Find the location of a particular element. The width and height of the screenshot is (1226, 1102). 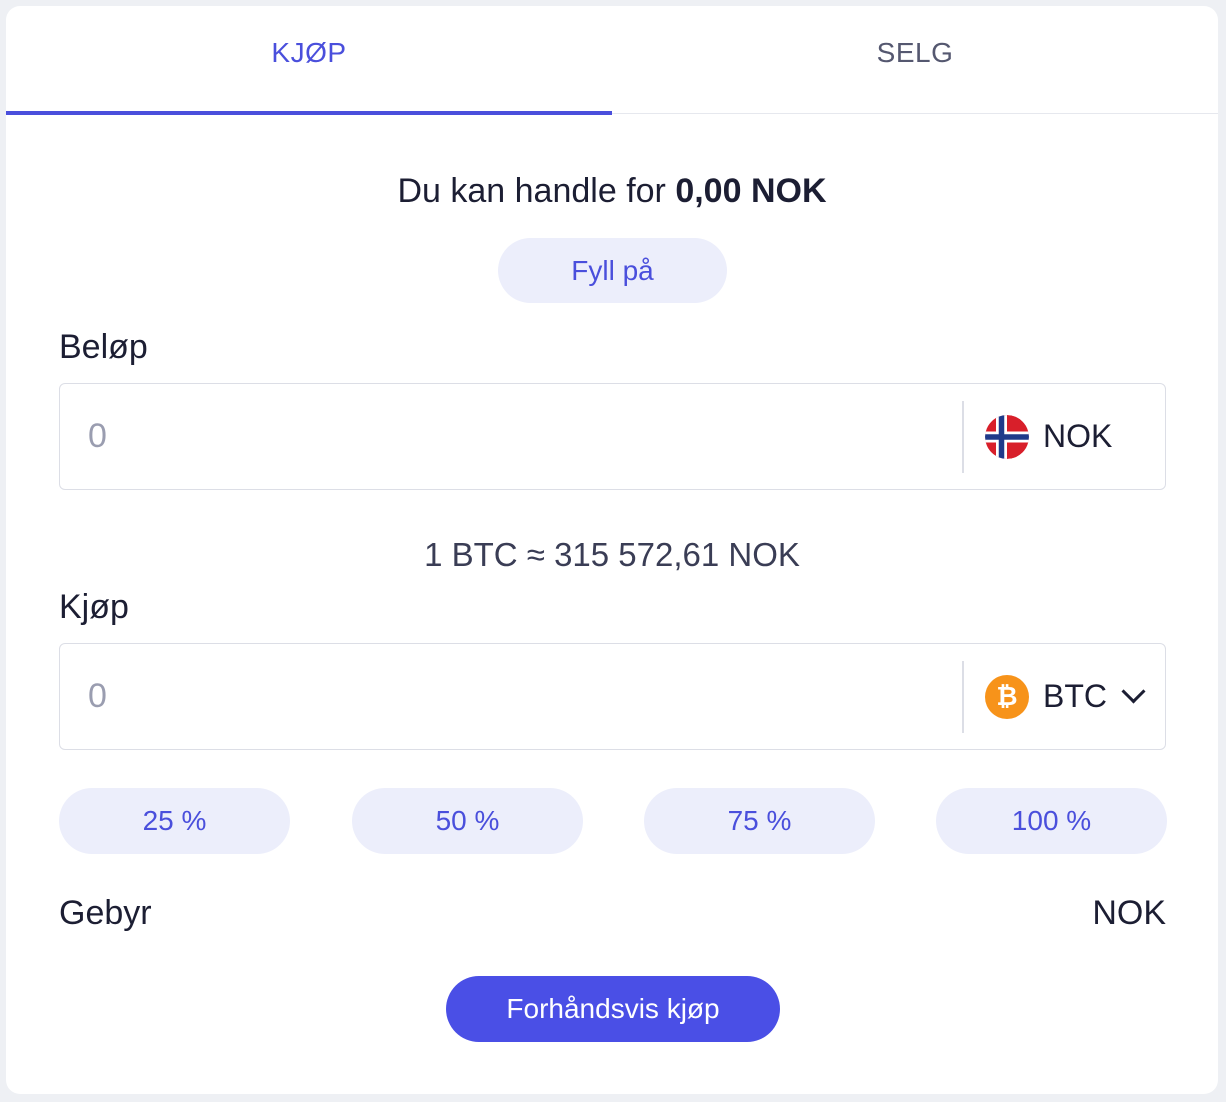

norway-flag-icon is located at coordinates (1007, 436).